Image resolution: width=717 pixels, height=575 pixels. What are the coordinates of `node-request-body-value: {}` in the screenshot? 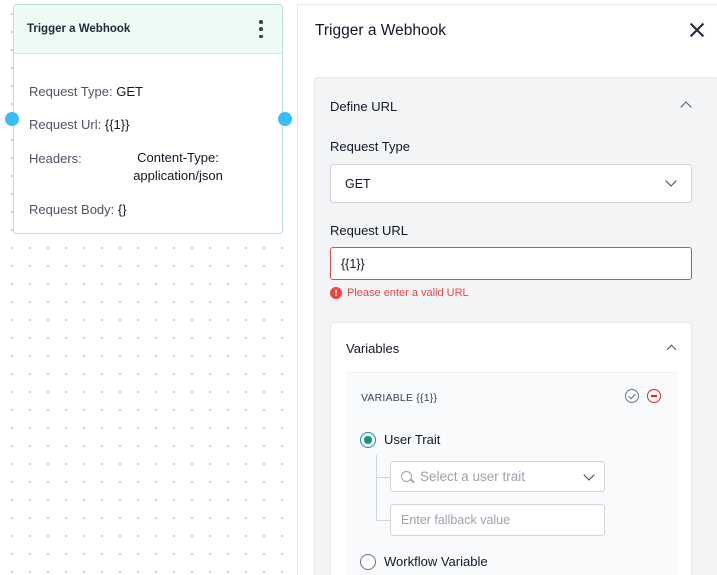 It's located at (122, 209).